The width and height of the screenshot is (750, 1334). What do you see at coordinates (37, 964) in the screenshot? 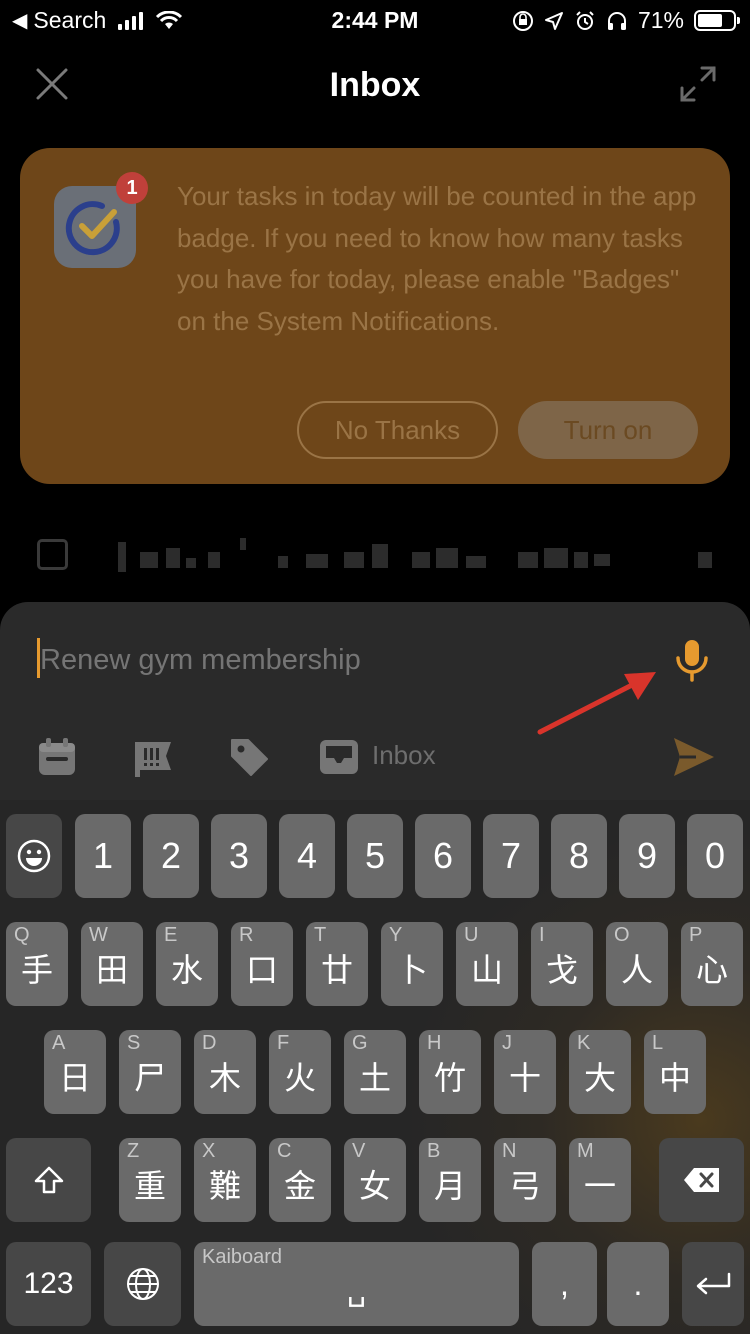
I see `key-q: Q手` at bounding box center [37, 964].